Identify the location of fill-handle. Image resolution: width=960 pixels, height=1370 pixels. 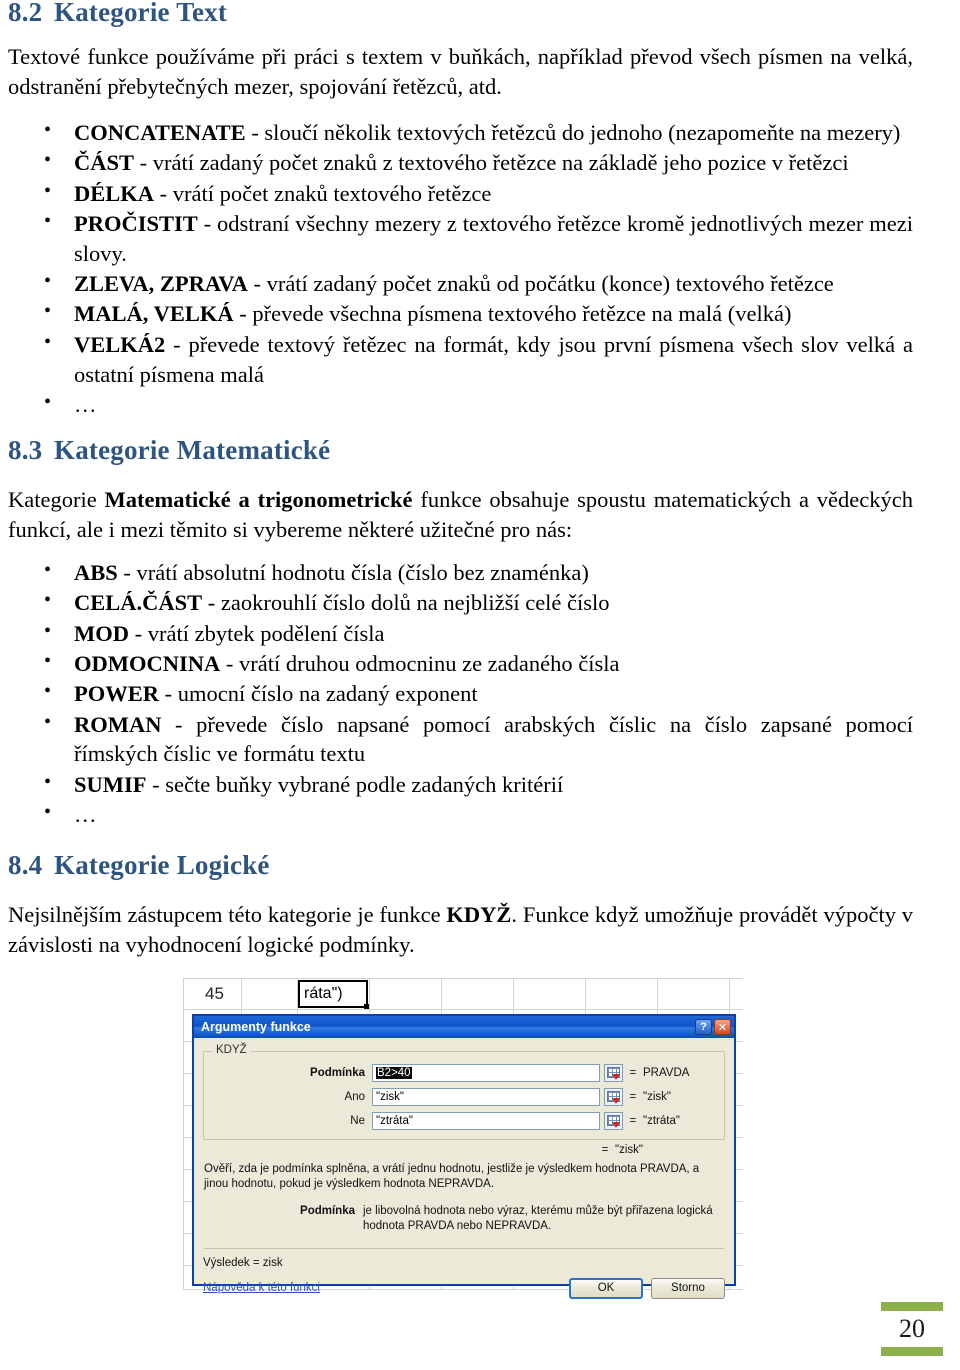
(366, 1006).